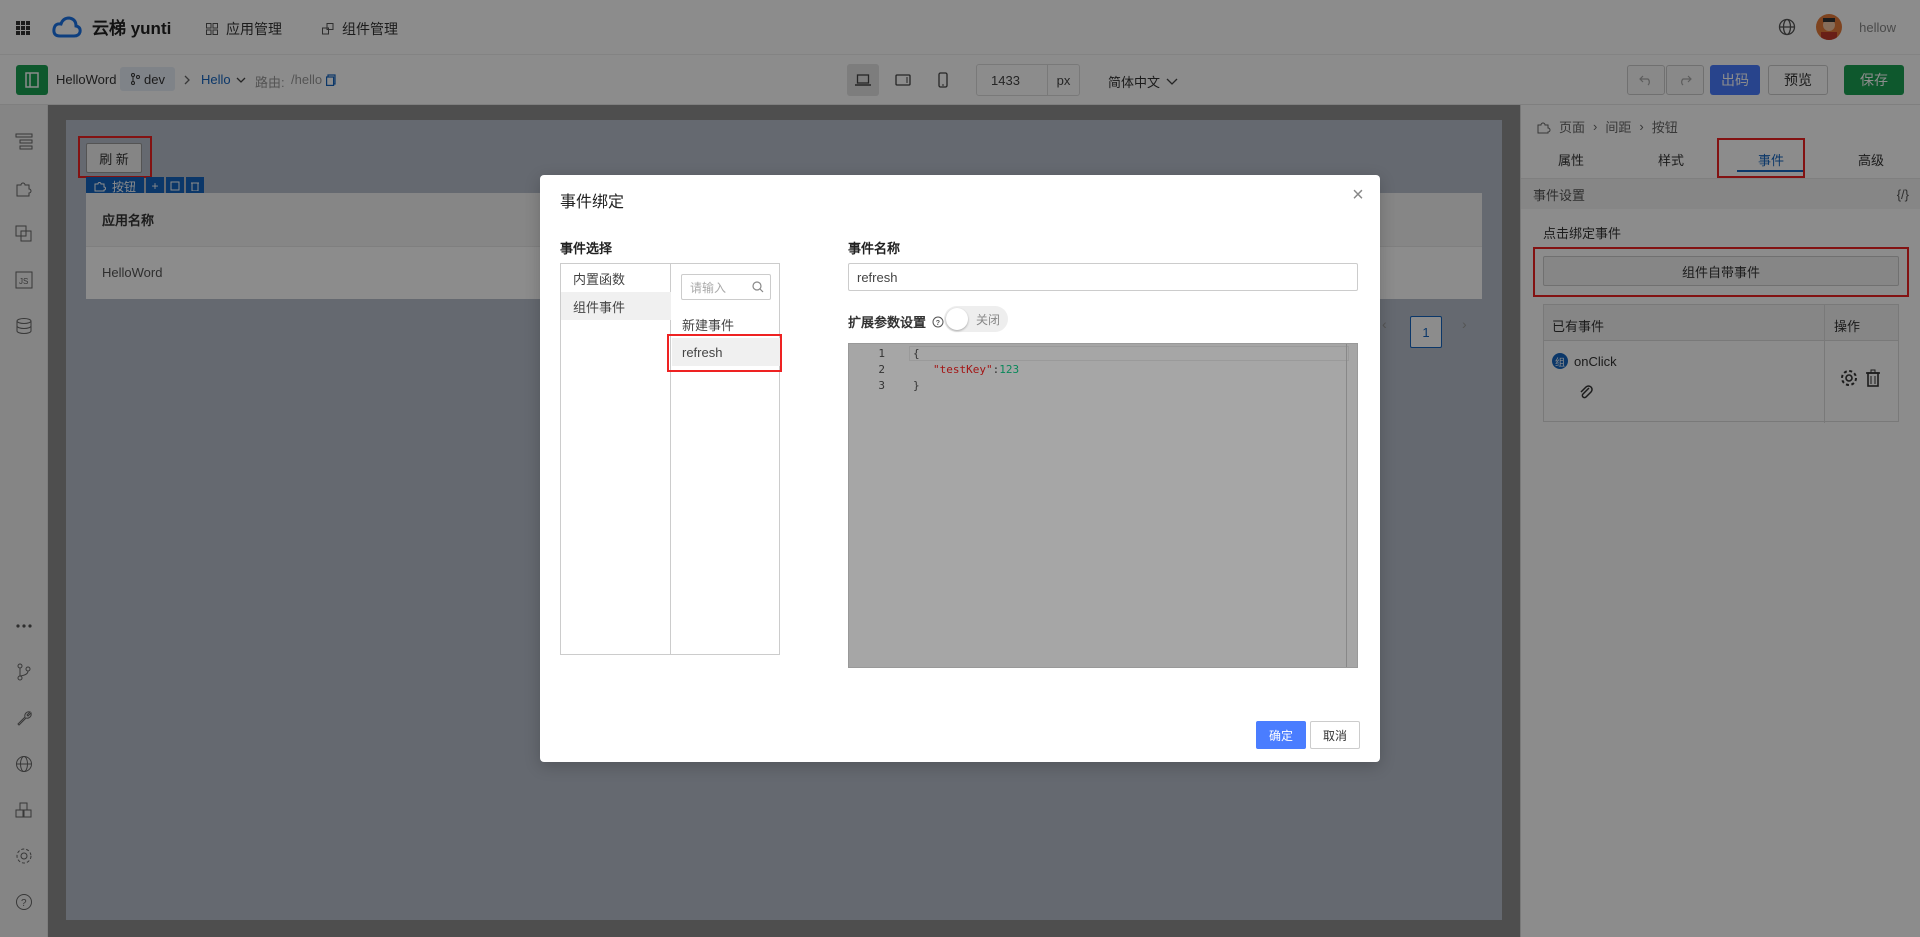  What do you see at coordinates (616, 306) in the screenshot?
I see `category-component-events: 组件事件` at bounding box center [616, 306].